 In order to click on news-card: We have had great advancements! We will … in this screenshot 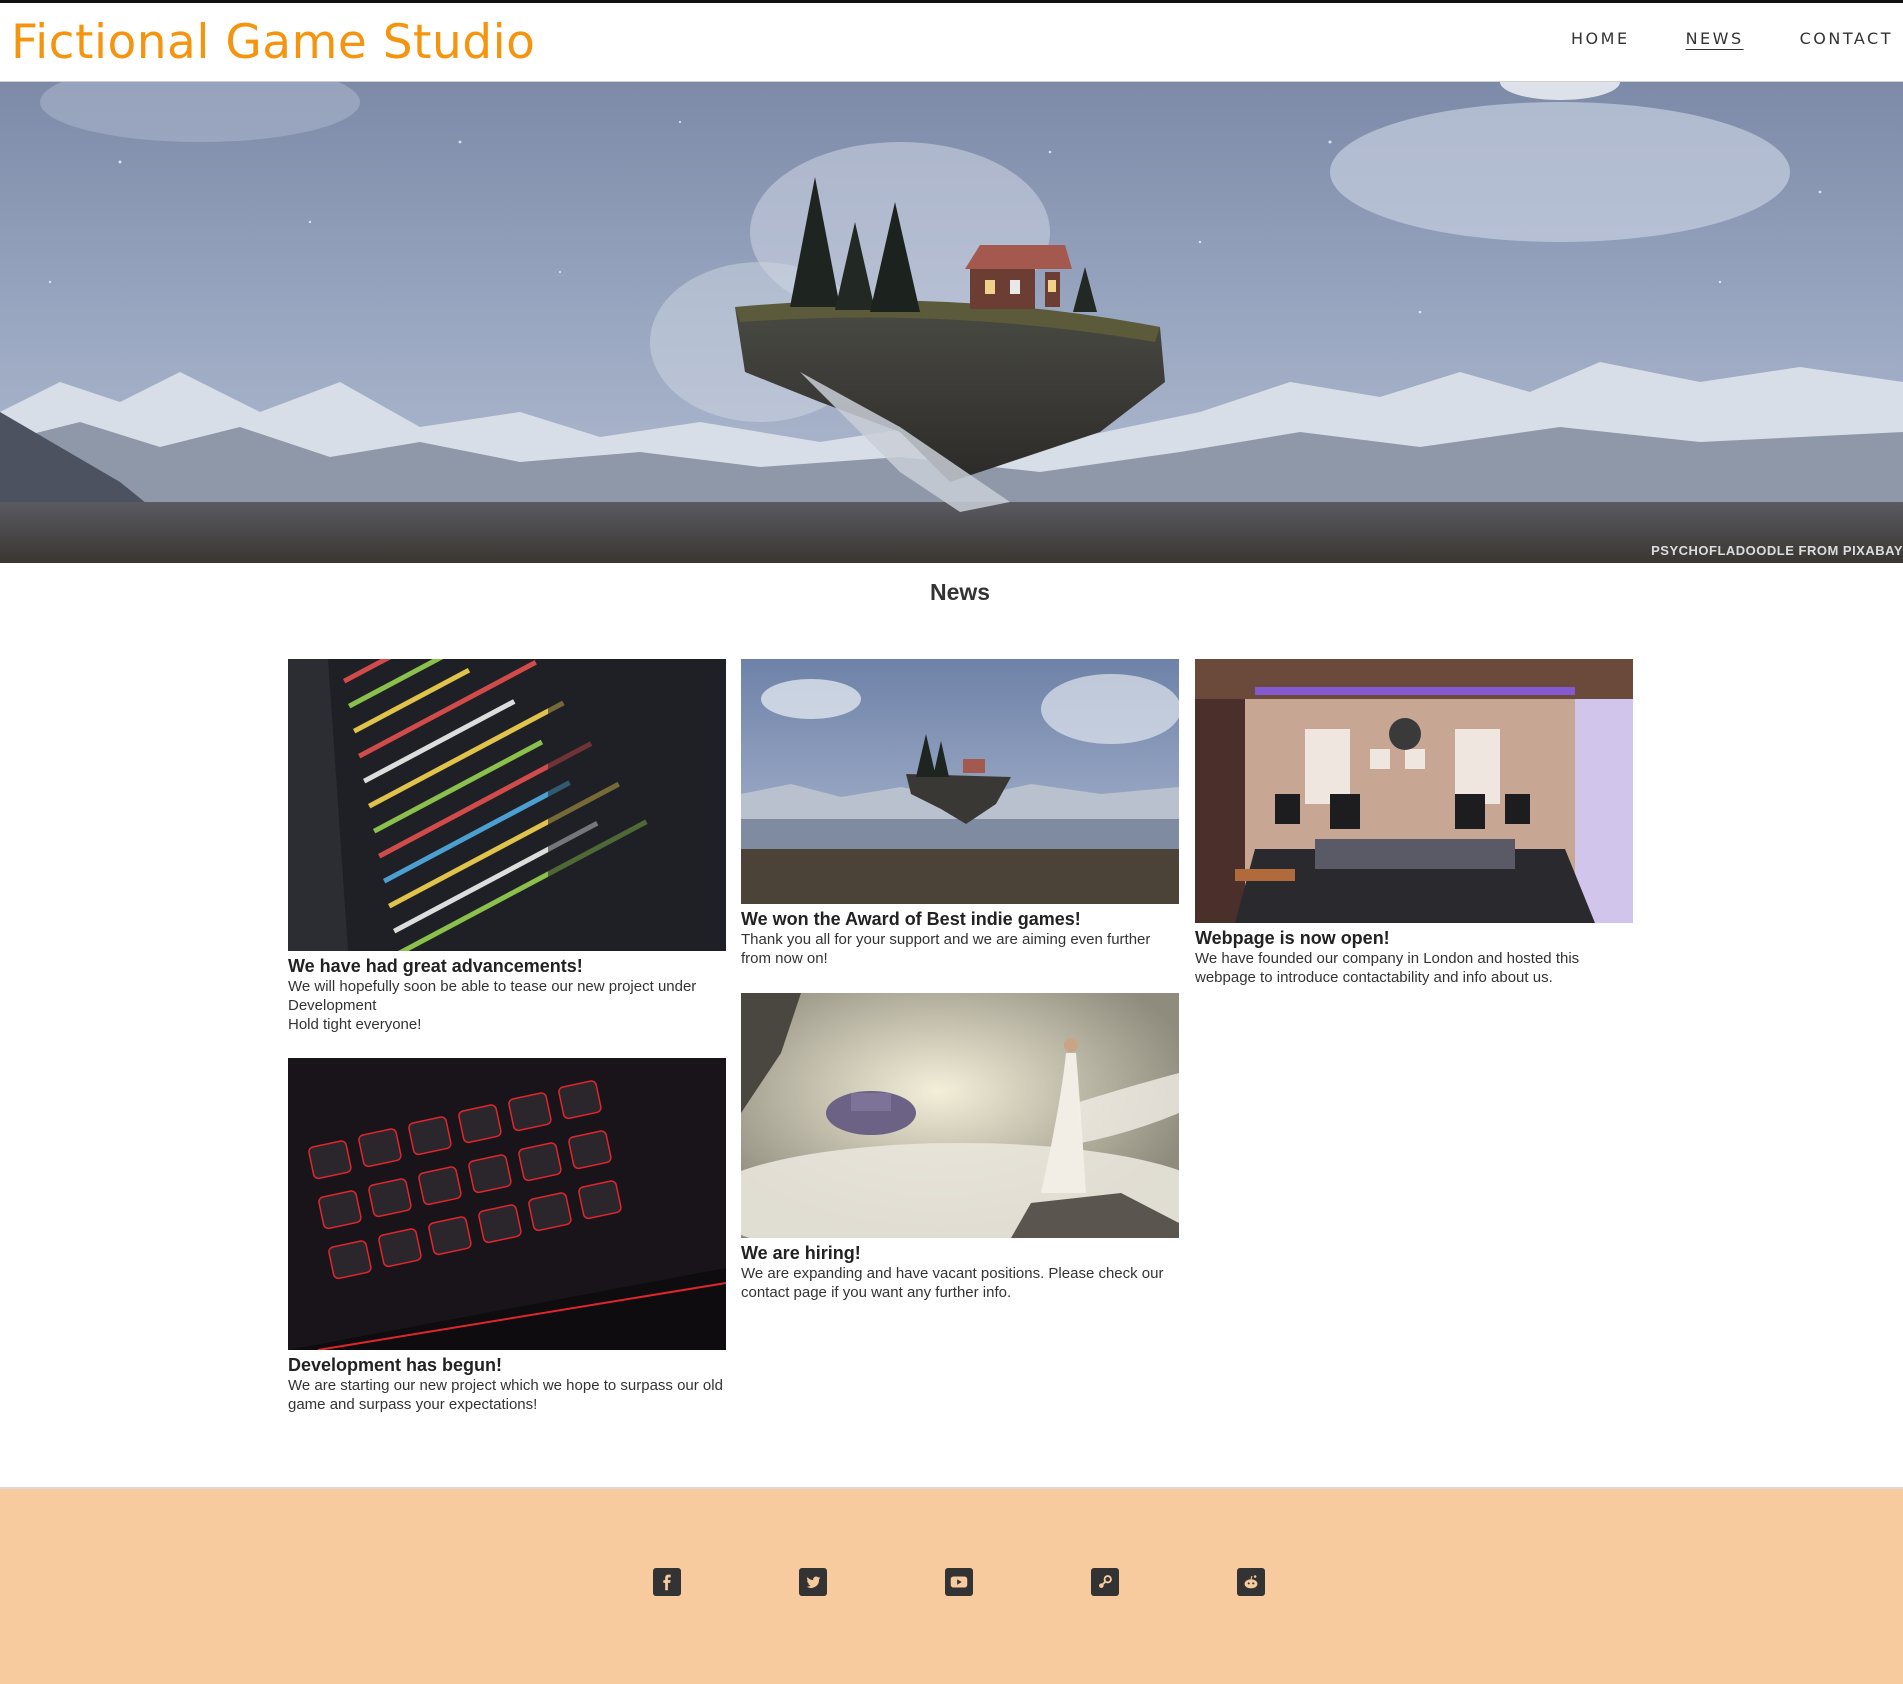, I will do `click(507, 846)`.